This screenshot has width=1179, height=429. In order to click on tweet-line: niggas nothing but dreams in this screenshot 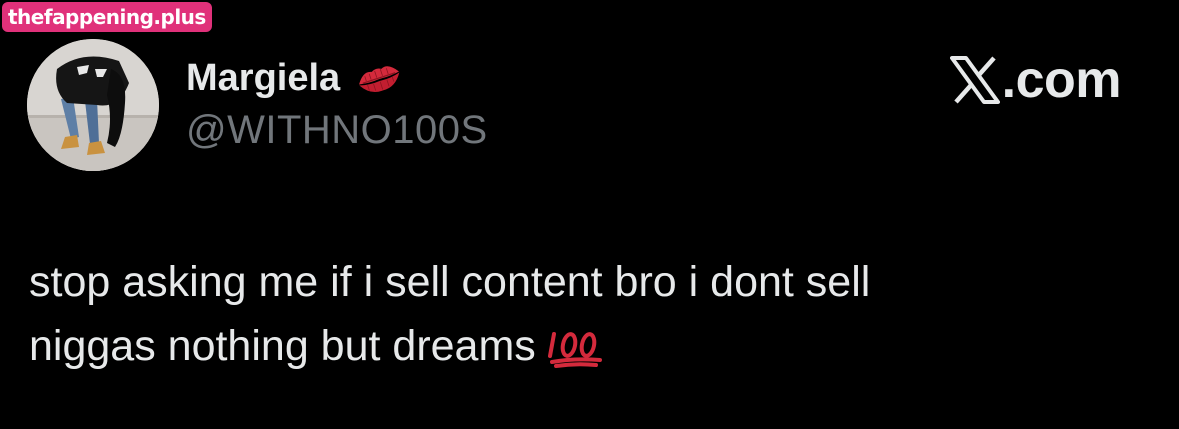, I will do `click(579, 346)`.